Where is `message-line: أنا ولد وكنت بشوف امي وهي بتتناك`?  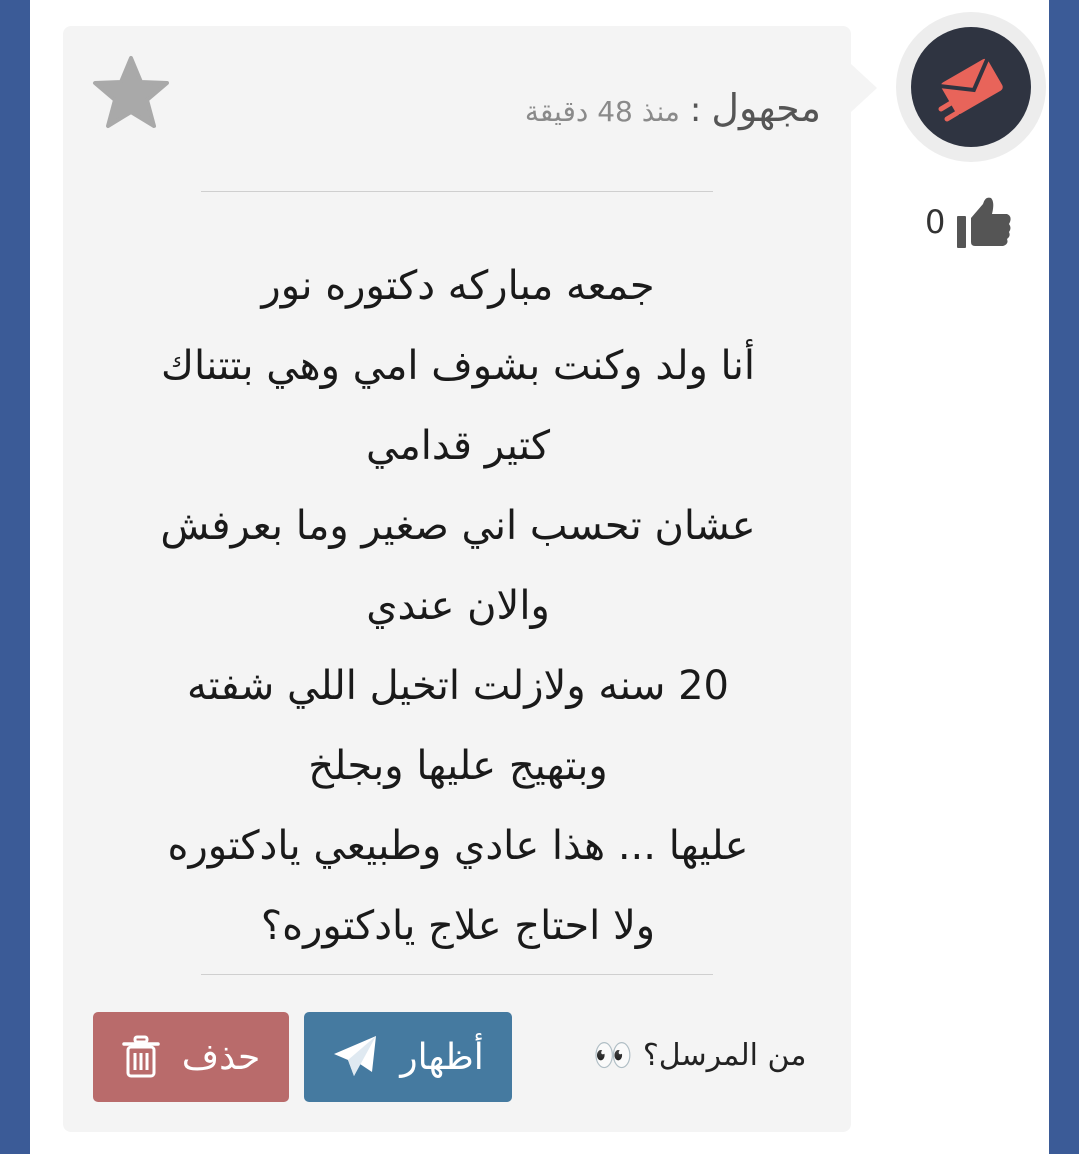
message-line: أنا ولد وكنت بشوف امي وهي بتتناك is located at coordinates (457, 366).